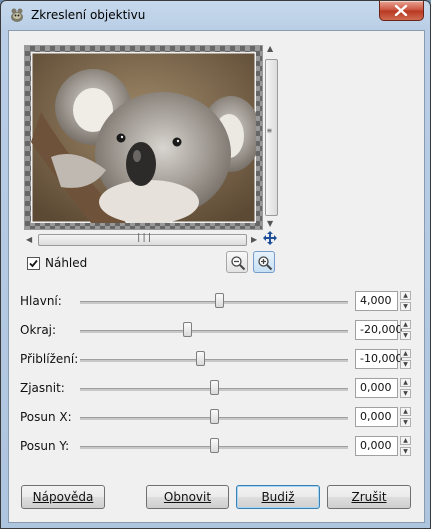  I want to click on value-input: -20,000, so click(378, 330).